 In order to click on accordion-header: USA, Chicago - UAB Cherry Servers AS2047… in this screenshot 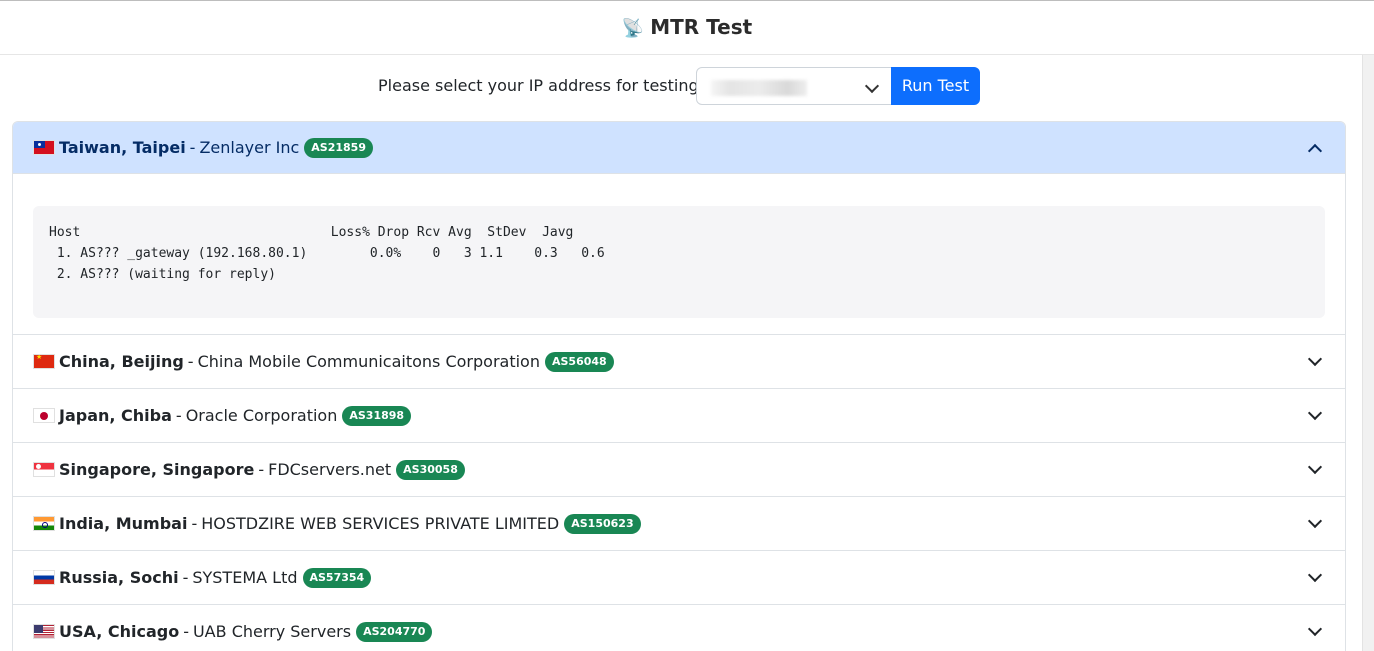, I will do `click(679, 628)`.